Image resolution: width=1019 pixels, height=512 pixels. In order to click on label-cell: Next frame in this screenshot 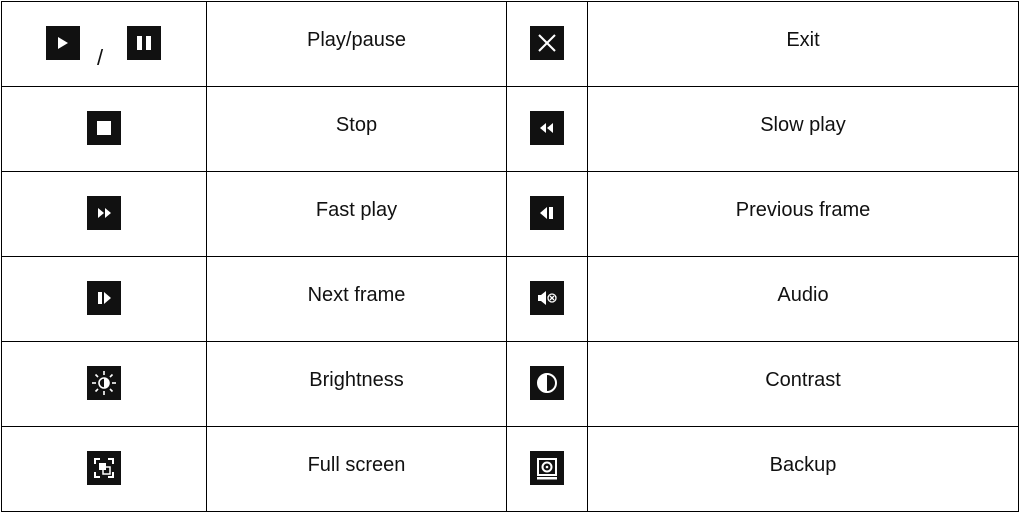, I will do `click(356, 299)`.